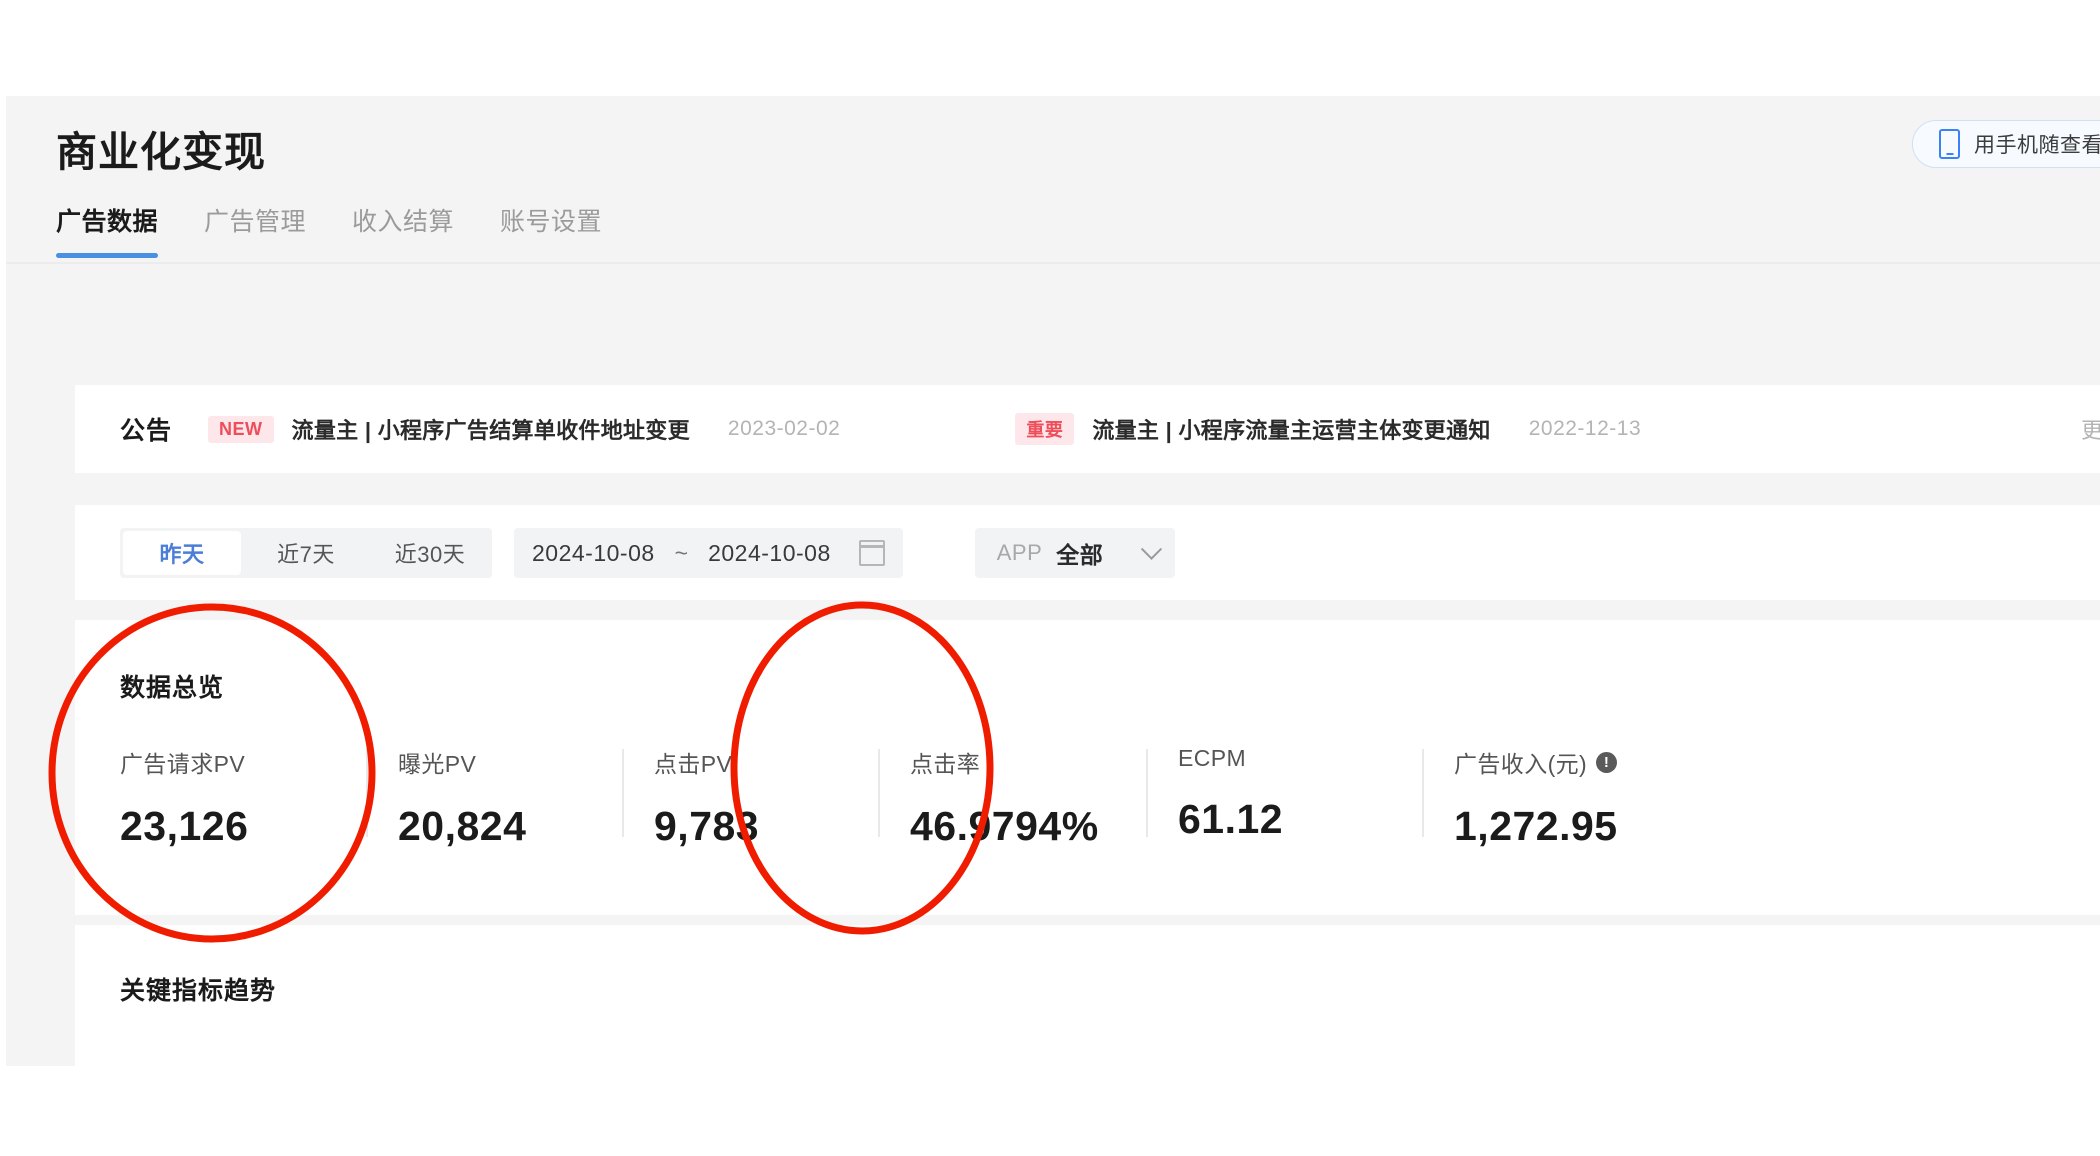 Image resolution: width=2100 pixels, height=1156 pixels. What do you see at coordinates (1053, 181) in the screenshot?
I see `page-header: 商业化变现 用手机随查看数 广告数据 广告管理 收入结算 账号设置` at bounding box center [1053, 181].